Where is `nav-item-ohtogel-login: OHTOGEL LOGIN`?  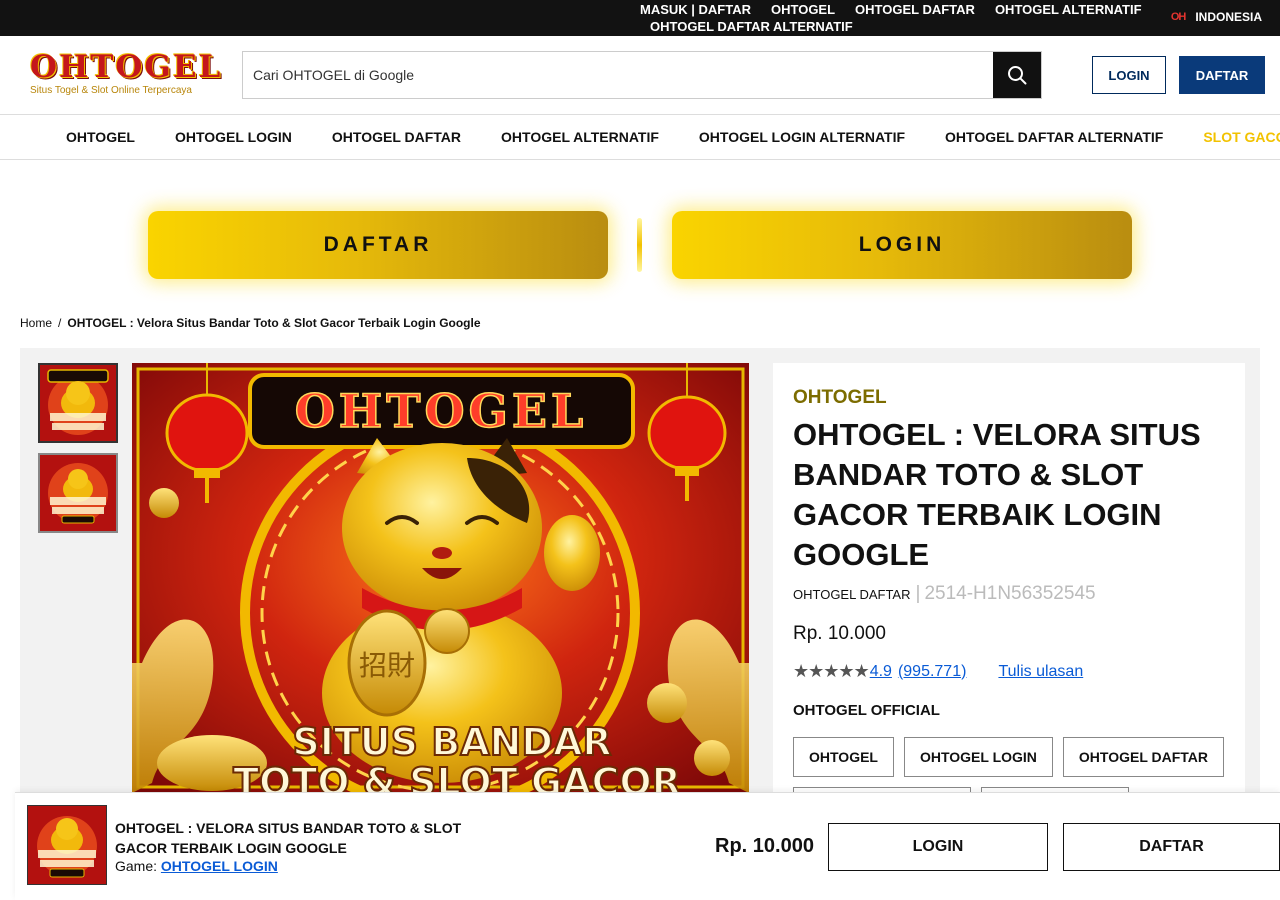 nav-item-ohtogel-login: OHTOGEL LOGIN is located at coordinates (233, 137).